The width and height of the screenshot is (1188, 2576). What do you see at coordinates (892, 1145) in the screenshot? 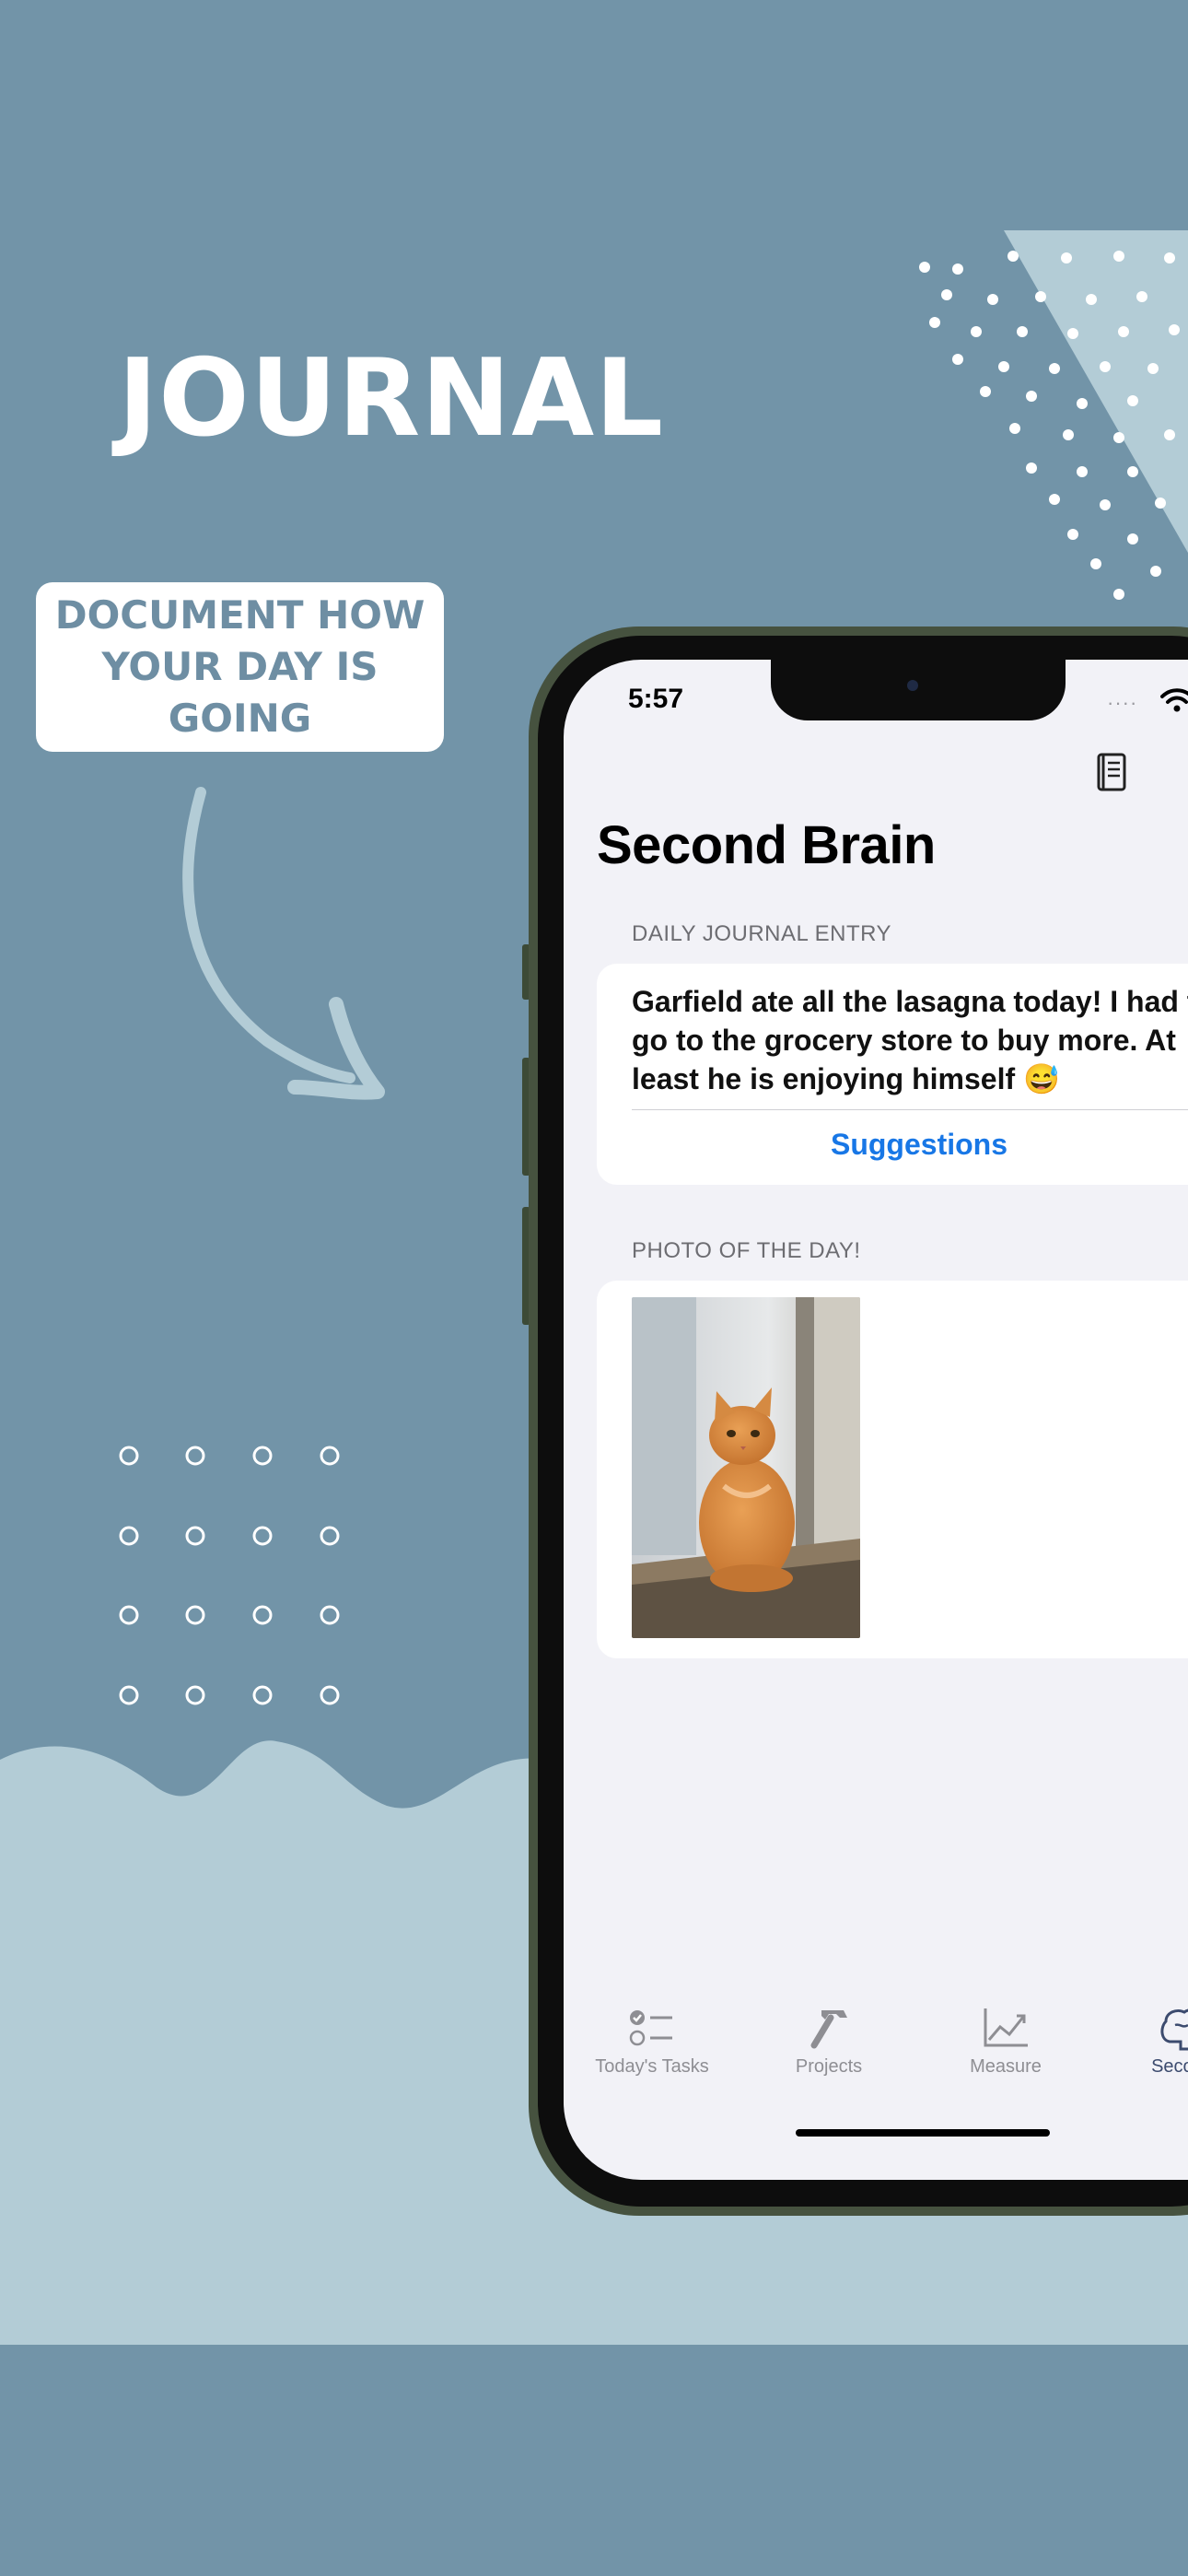
I see `suggestions-button: Suggestions` at bounding box center [892, 1145].